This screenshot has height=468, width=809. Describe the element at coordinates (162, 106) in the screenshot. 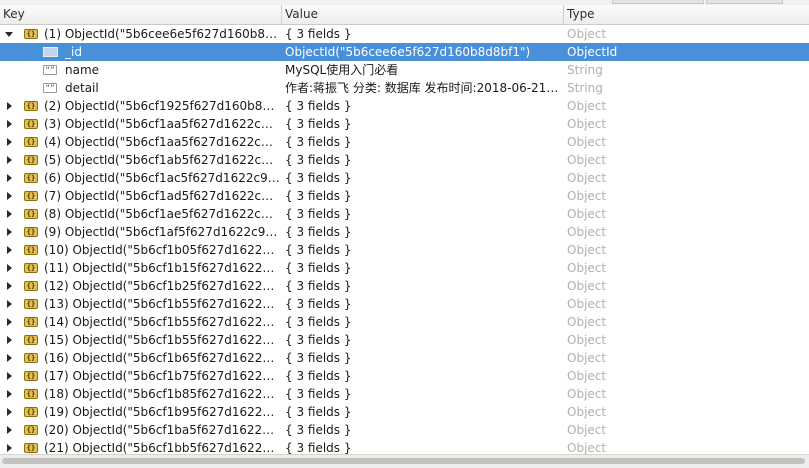

I see `key-text: (2) ObjectId("5b6cf1925f627d160b8d8bf2")` at that location.